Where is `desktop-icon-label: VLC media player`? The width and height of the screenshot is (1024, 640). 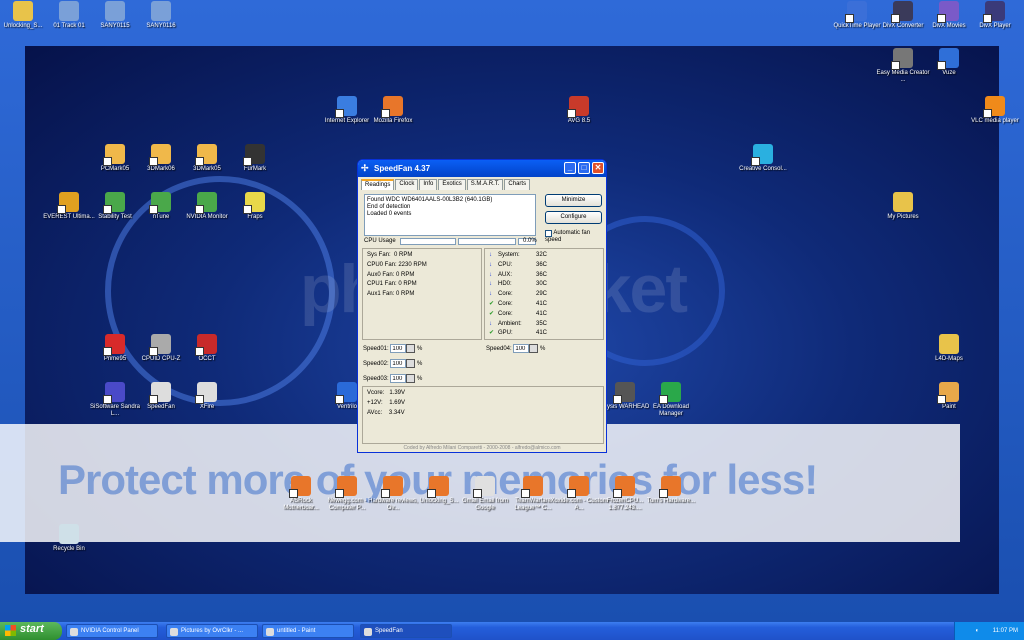
desktop-icon-label: VLC media player is located at coordinates (995, 121).